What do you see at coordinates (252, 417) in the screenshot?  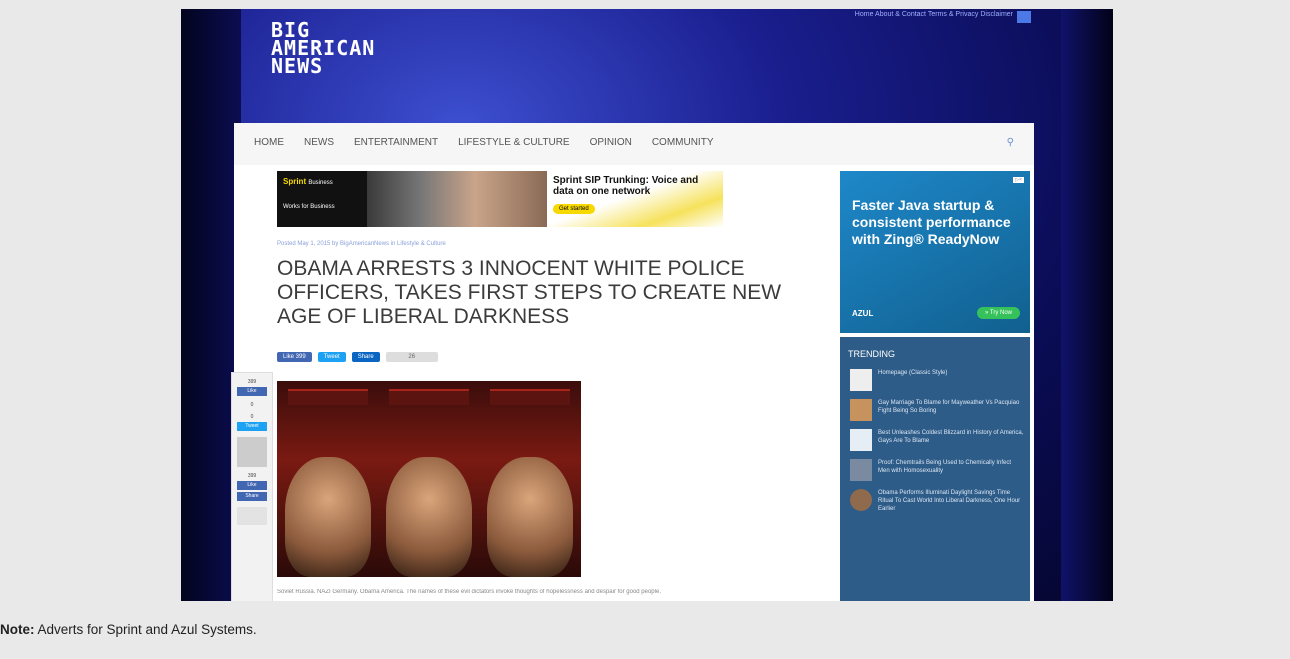 I see `pin-count: 0` at bounding box center [252, 417].